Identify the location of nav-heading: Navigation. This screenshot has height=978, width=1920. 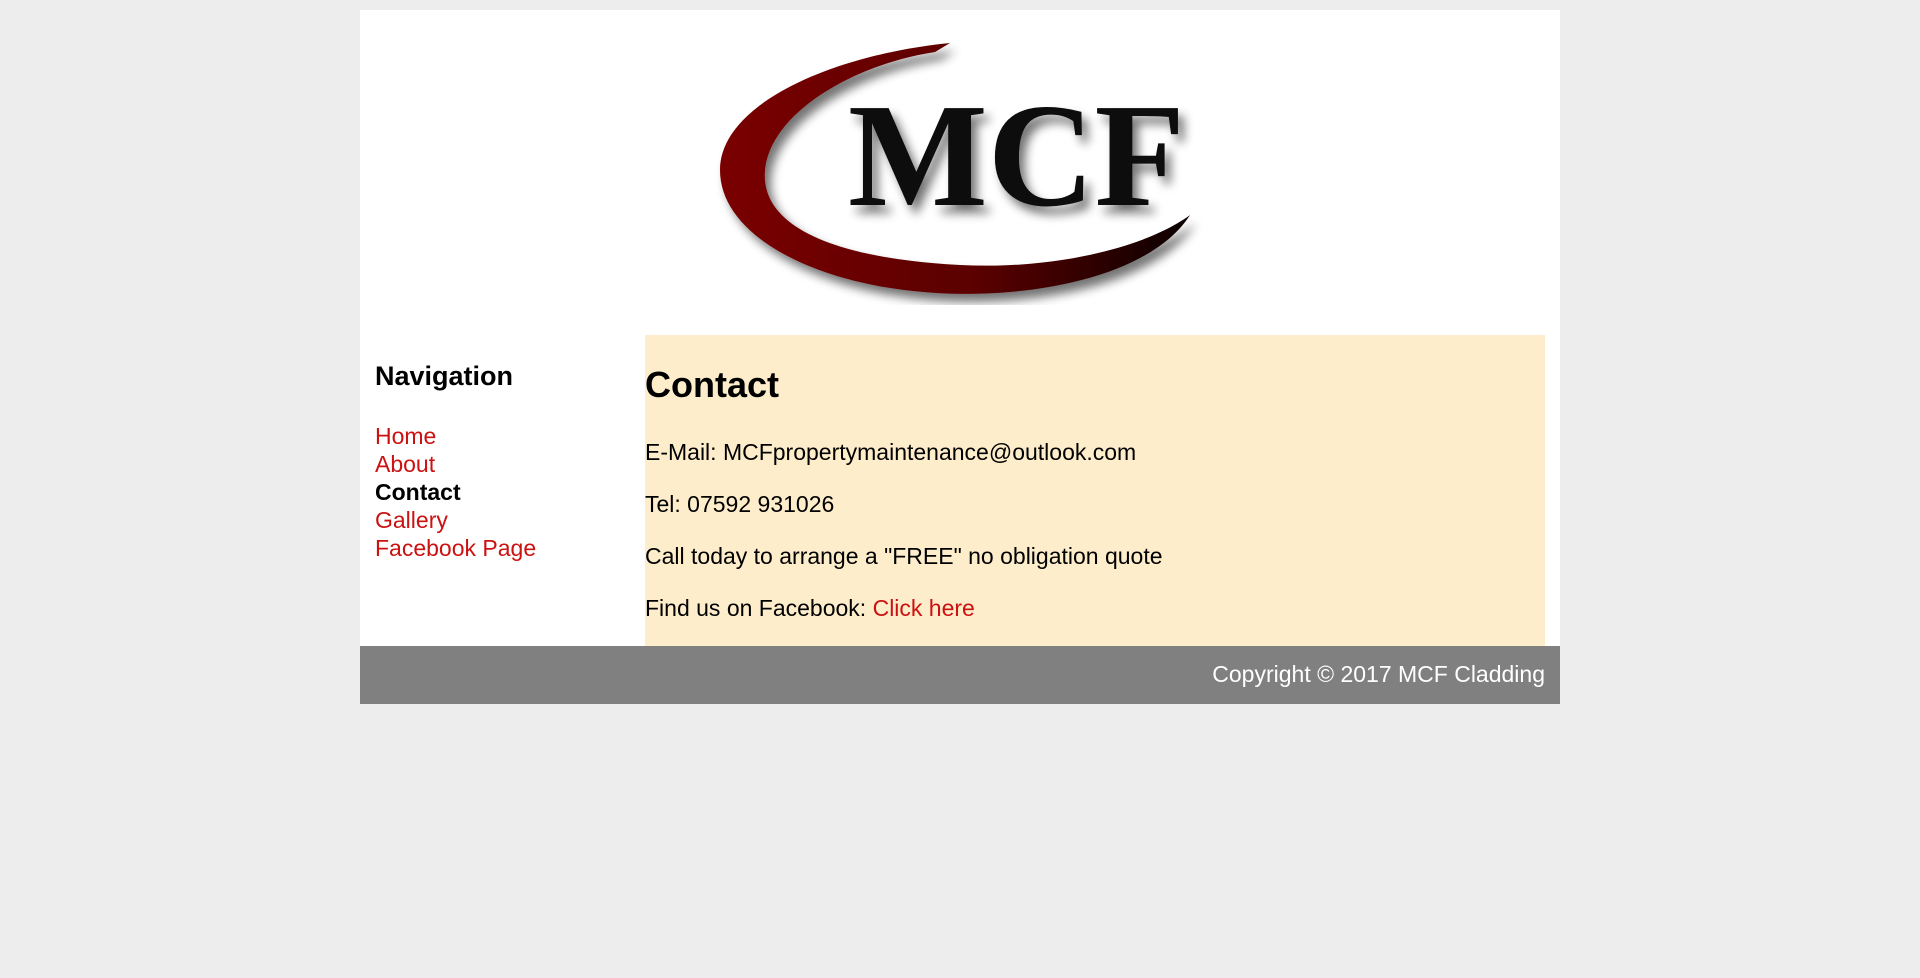
(444, 376).